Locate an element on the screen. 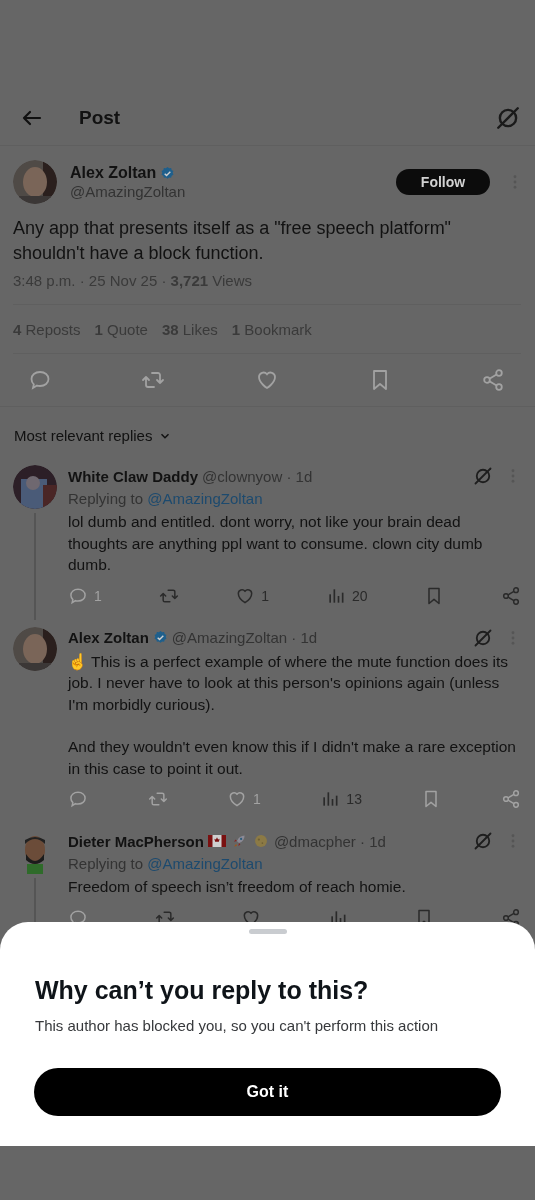 This screenshot has width=535, height=1200. follow-button: Follow is located at coordinates (443, 182).